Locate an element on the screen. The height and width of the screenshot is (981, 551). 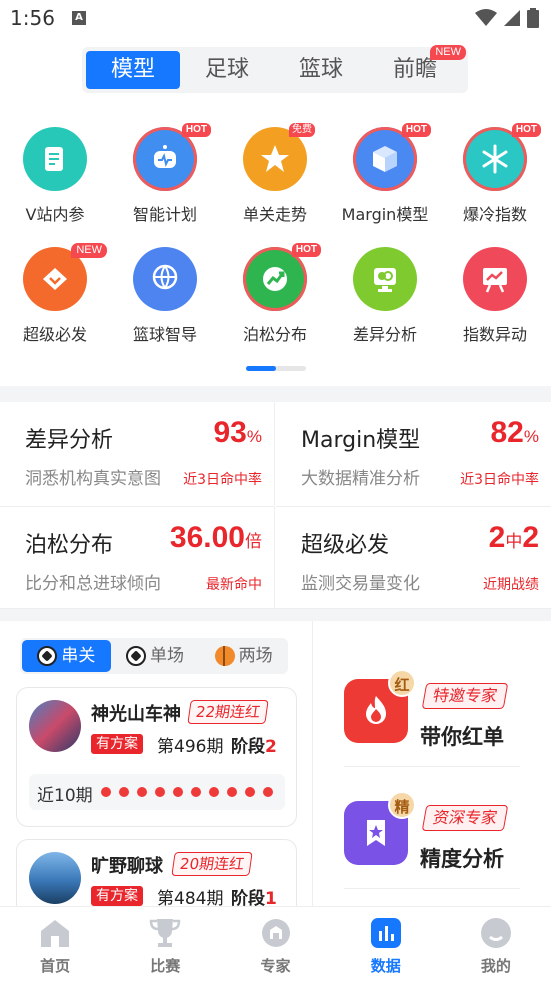
pager-active is located at coordinates (261, 368).